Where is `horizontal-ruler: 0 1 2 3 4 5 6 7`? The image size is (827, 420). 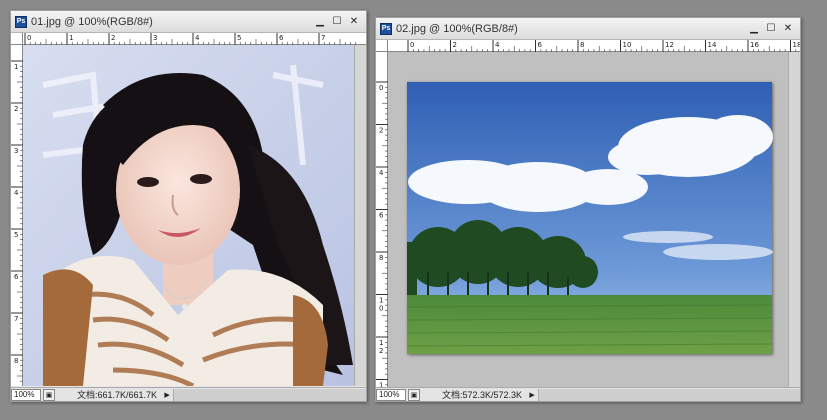 horizontal-ruler: 0 1 2 3 4 5 6 7 is located at coordinates (194, 39).